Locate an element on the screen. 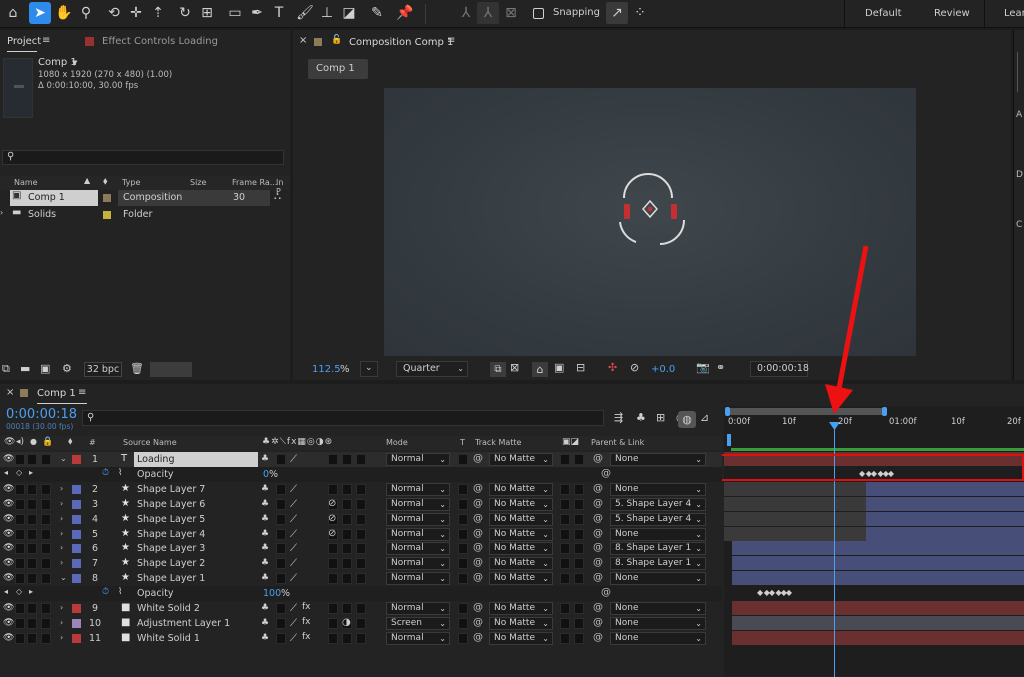  expression-pickwhip-icon: @ is located at coordinates (606, 592).